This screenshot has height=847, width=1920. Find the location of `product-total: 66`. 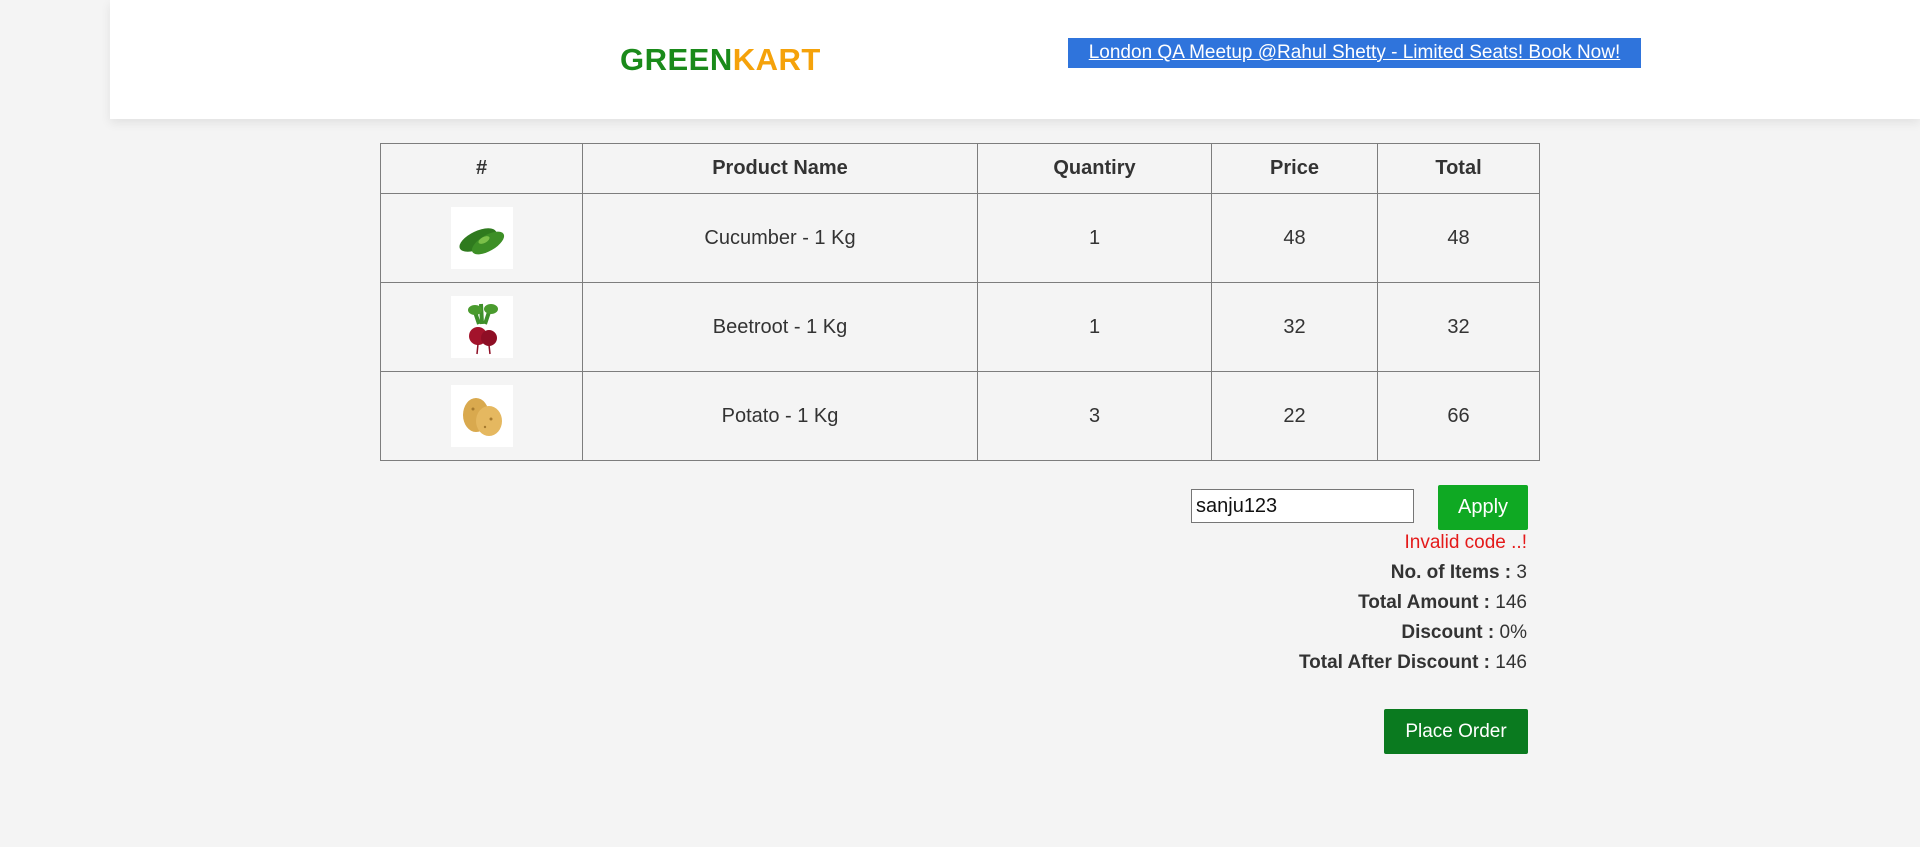

product-total: 66 is located at coordinates (1458, 416).